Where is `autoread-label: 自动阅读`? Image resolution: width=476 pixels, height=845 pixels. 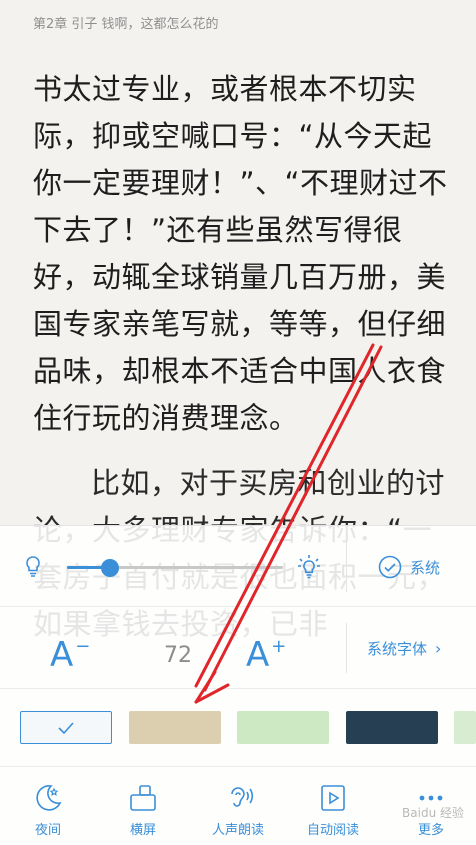 autoread-label: 自动阅读 is located at coordinates (332, 830).